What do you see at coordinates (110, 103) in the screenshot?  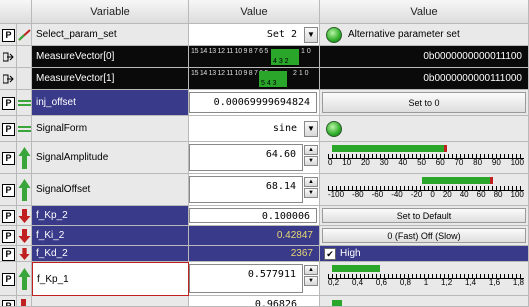 I see `variable-name: inj_offset` at bounding box center [110, 103].